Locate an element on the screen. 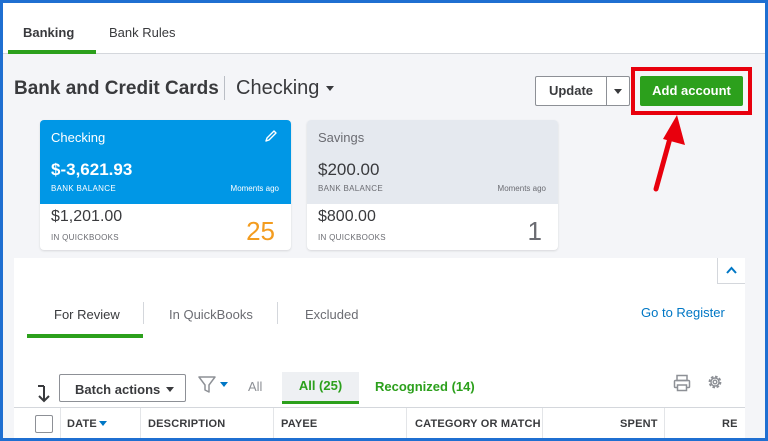 This screenshot has height=441, width=768. column-payee: PAYEE is located at coordinates (299, 424).